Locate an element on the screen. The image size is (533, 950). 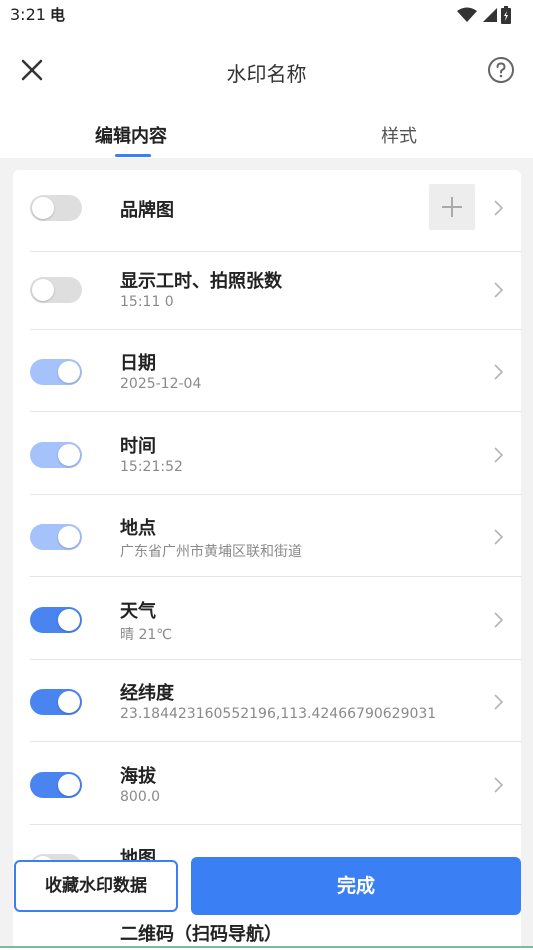
status-icons is located at coordinates (484, 15).